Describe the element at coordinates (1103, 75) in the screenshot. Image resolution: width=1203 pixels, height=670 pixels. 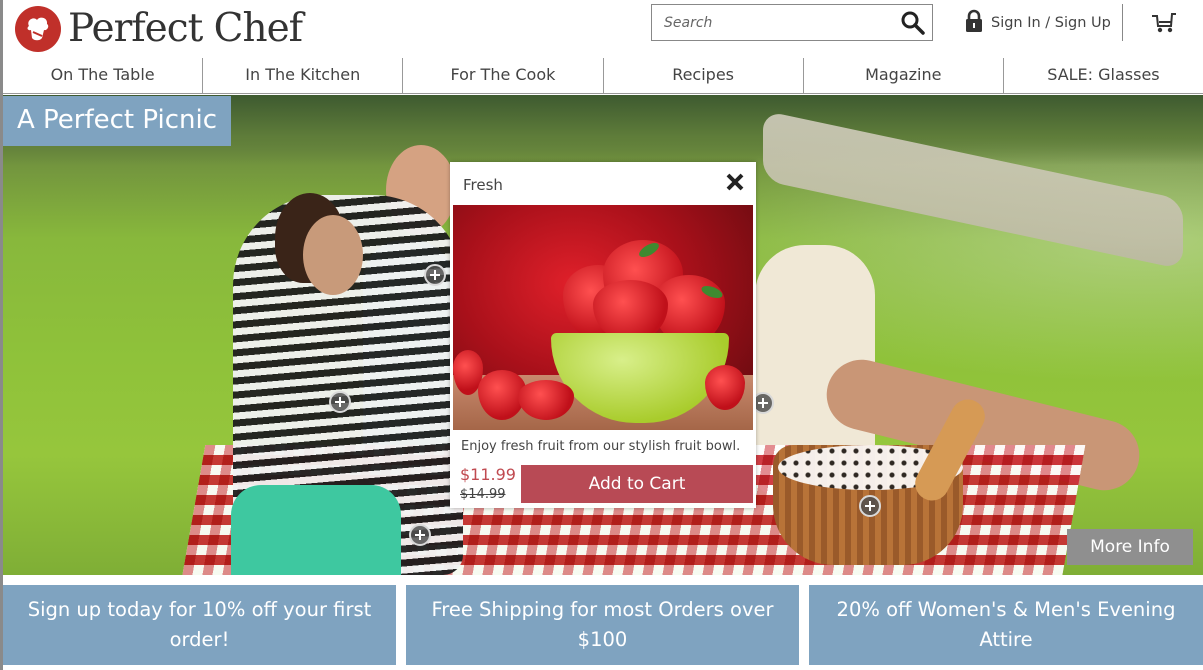
I see `nav-item-sale-glasses: SALE: Glasses` at that location.